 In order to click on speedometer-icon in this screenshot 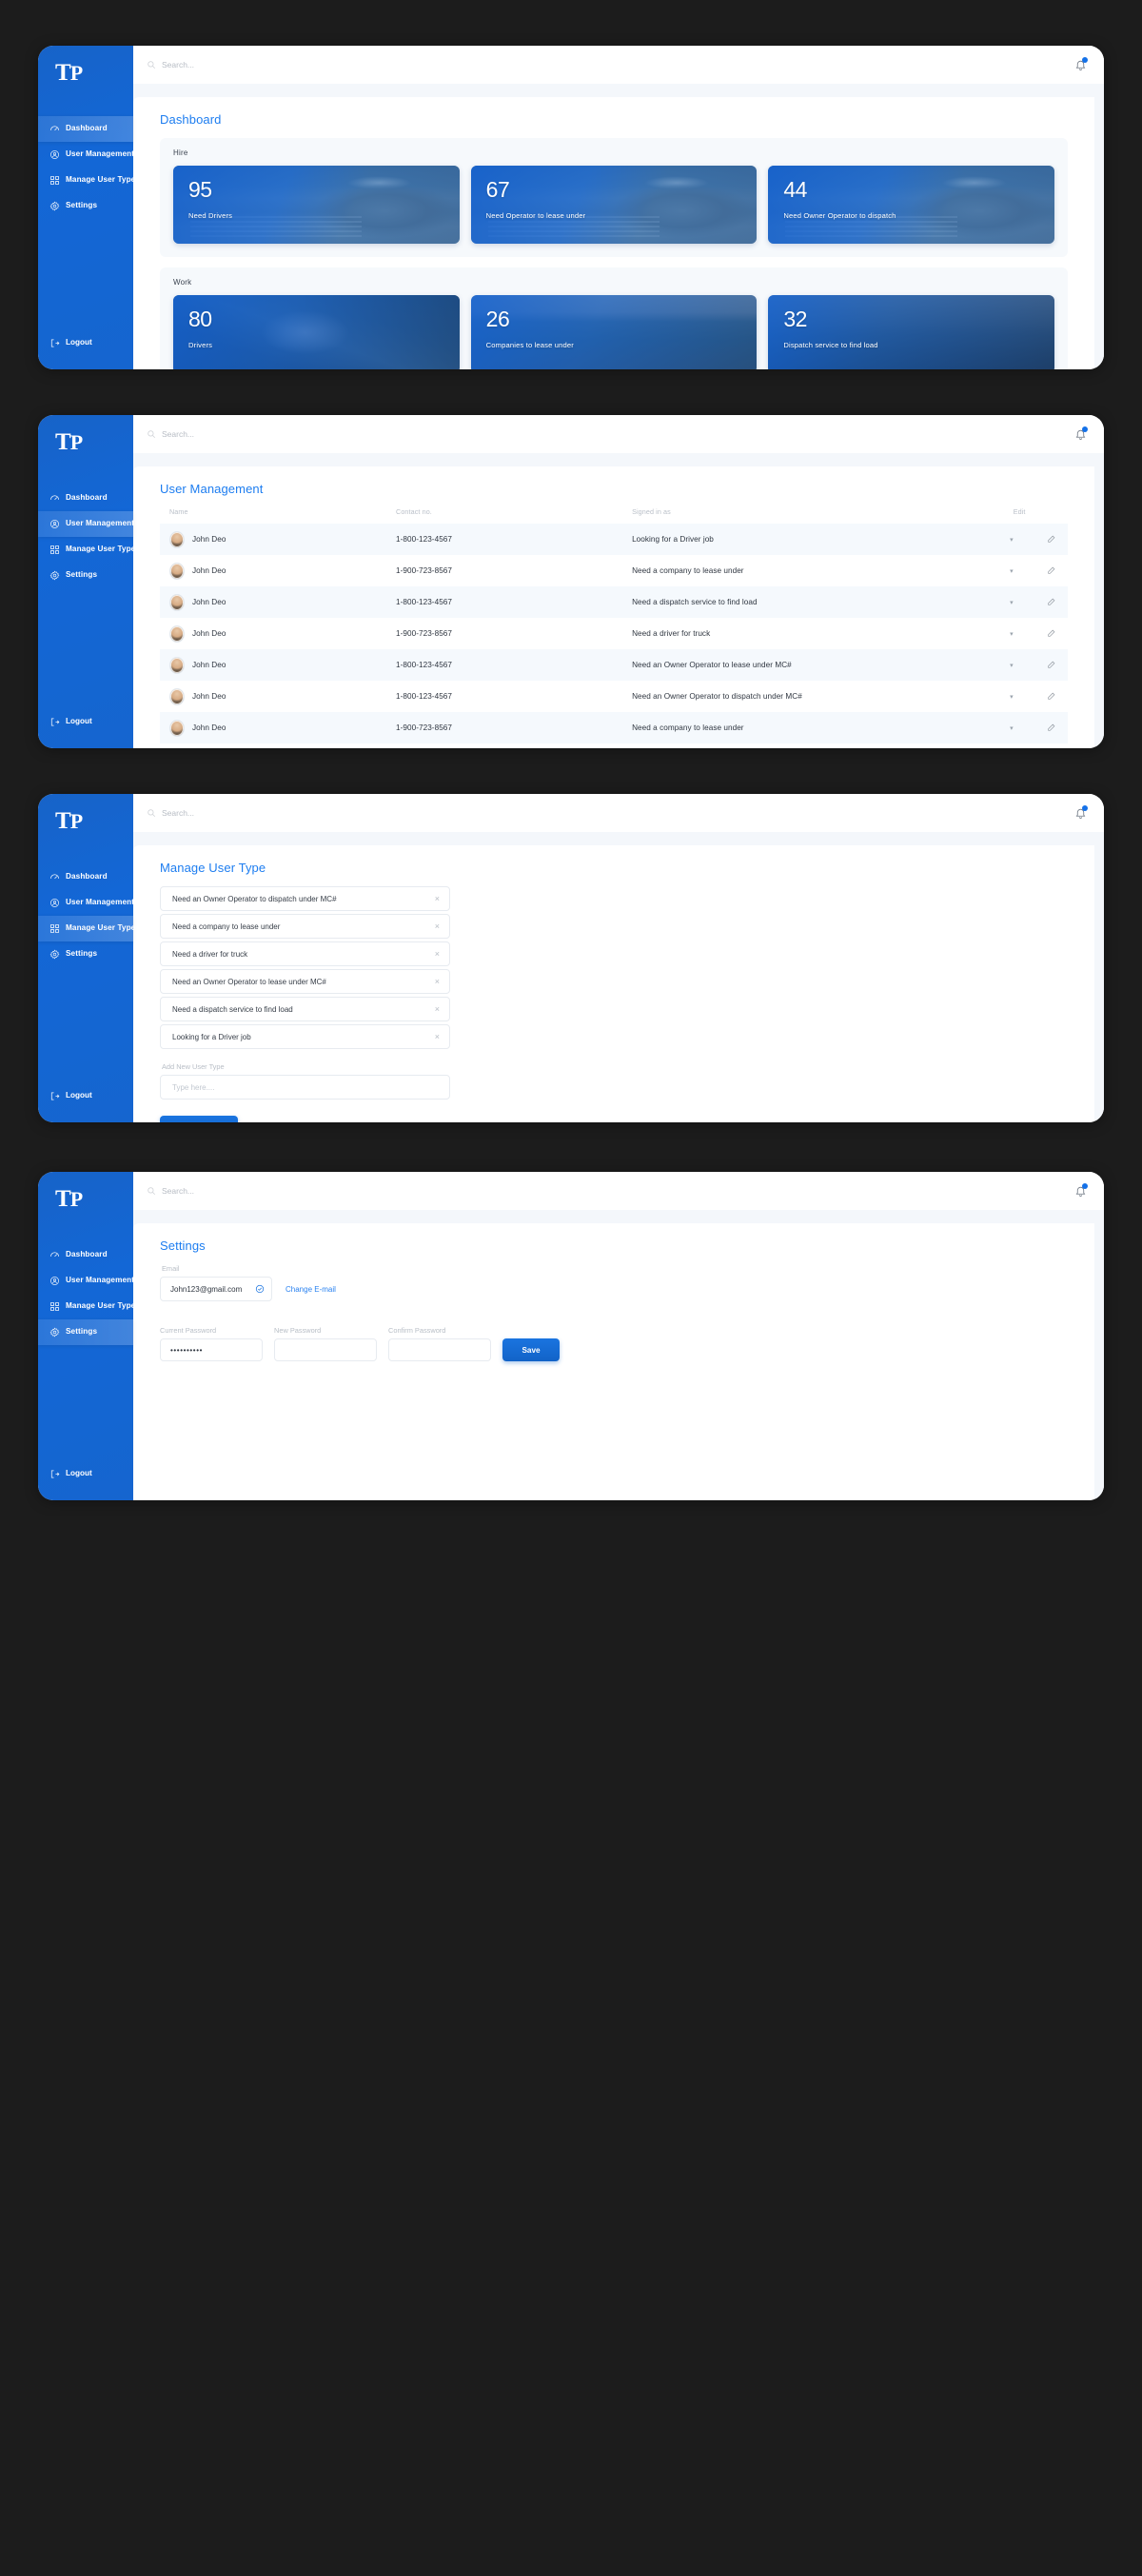, I will do `click(54, 129)`.